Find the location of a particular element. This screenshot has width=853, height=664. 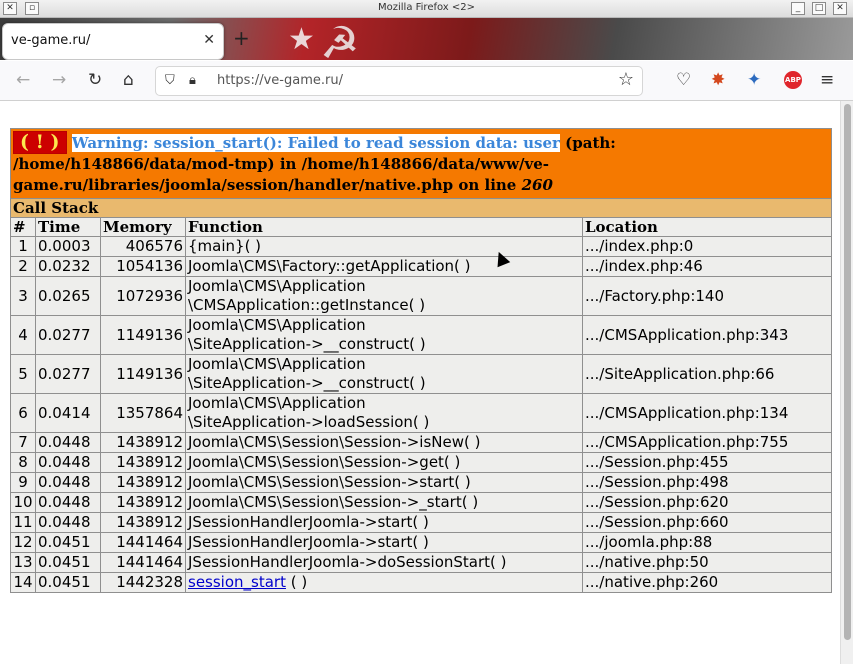

forward-icon: → is located at coordinates (59, 80).